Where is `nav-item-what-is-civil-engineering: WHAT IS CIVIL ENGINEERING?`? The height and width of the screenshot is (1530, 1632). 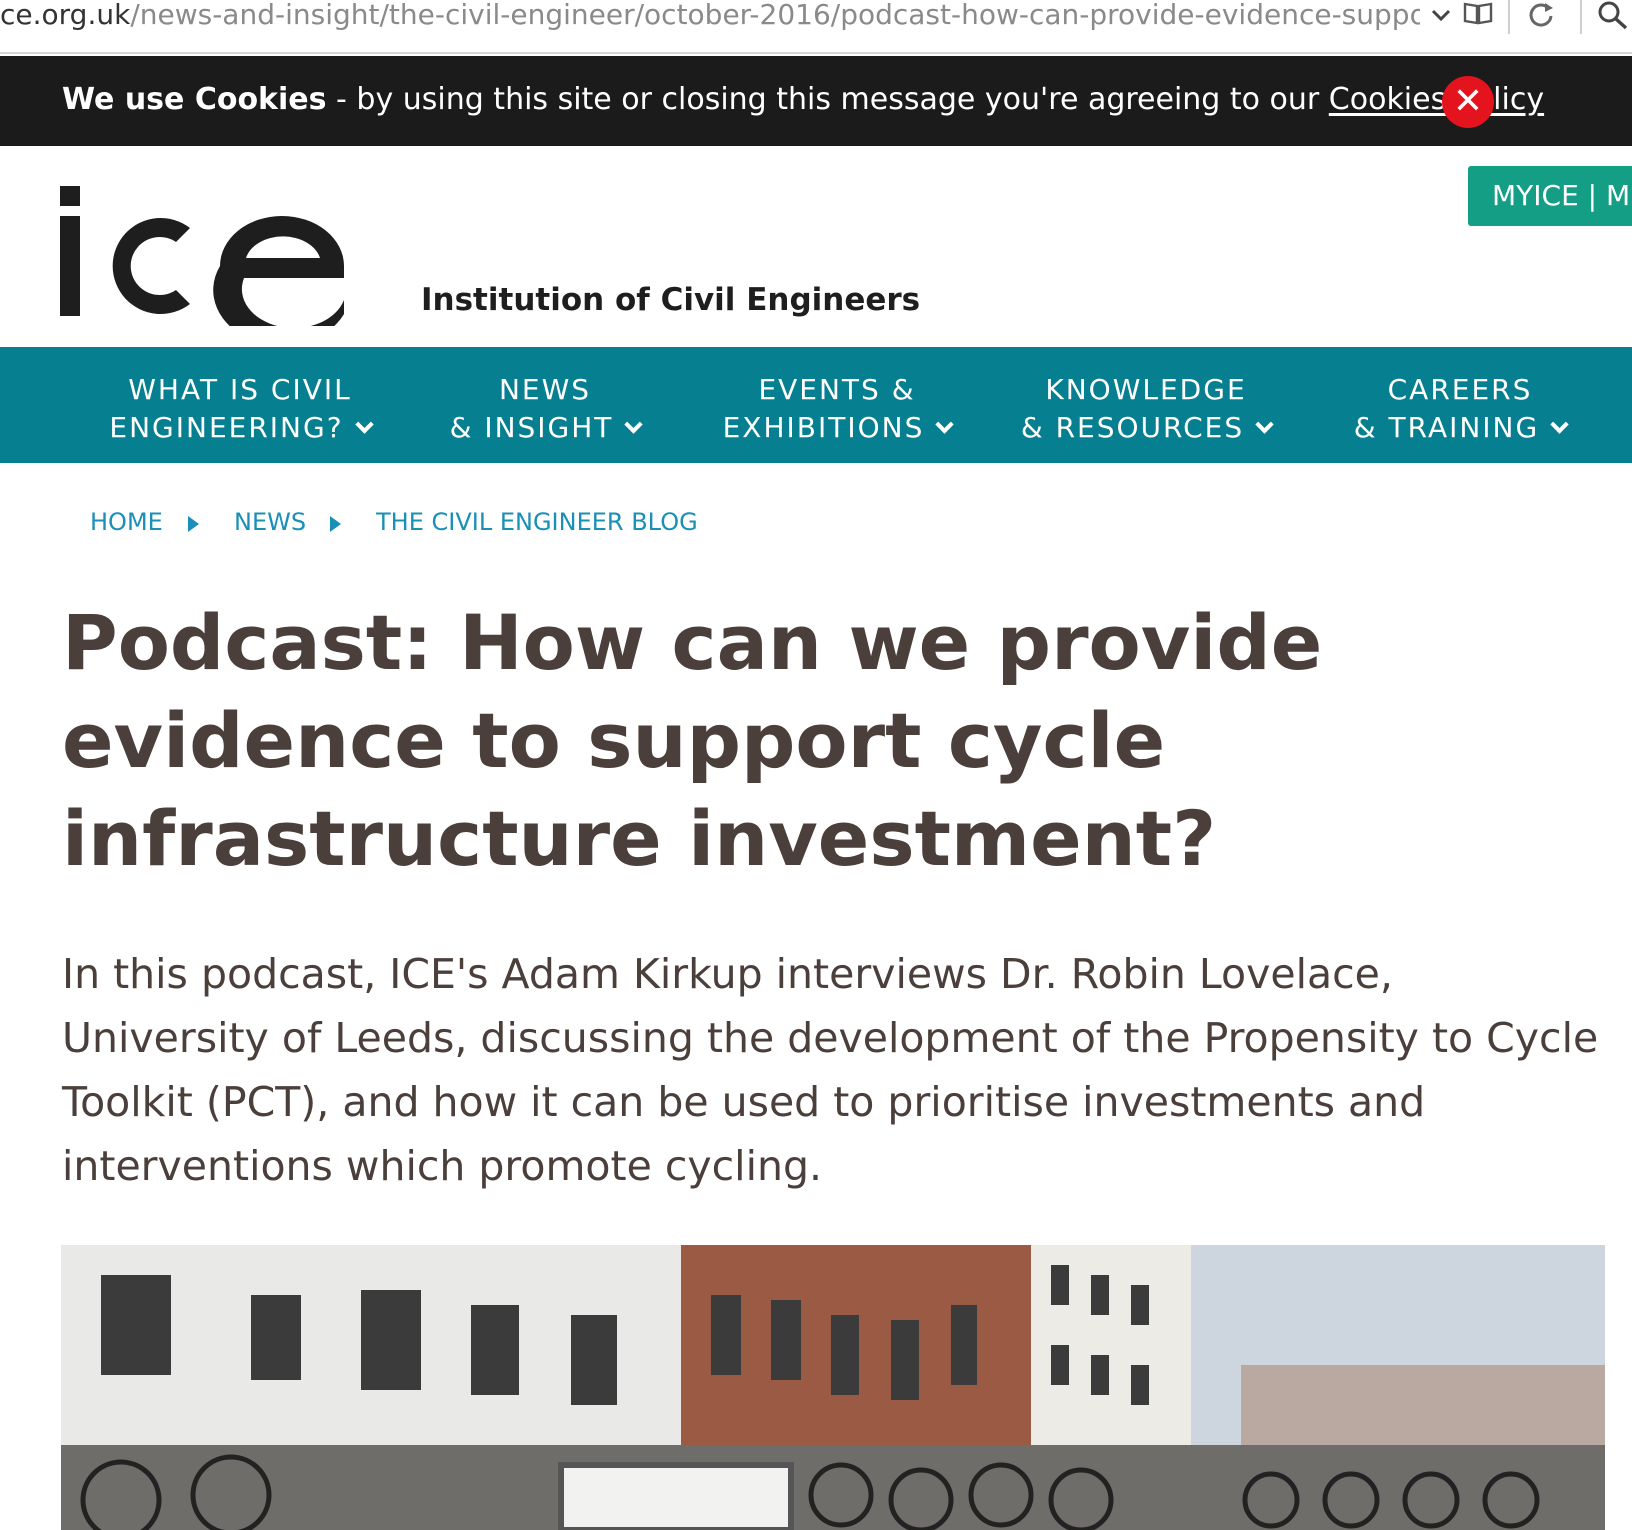
nav-item-what-is-civil-engineering: WHAT IS CIVIL ENGINEERING? is located at coordinates (240, 409).